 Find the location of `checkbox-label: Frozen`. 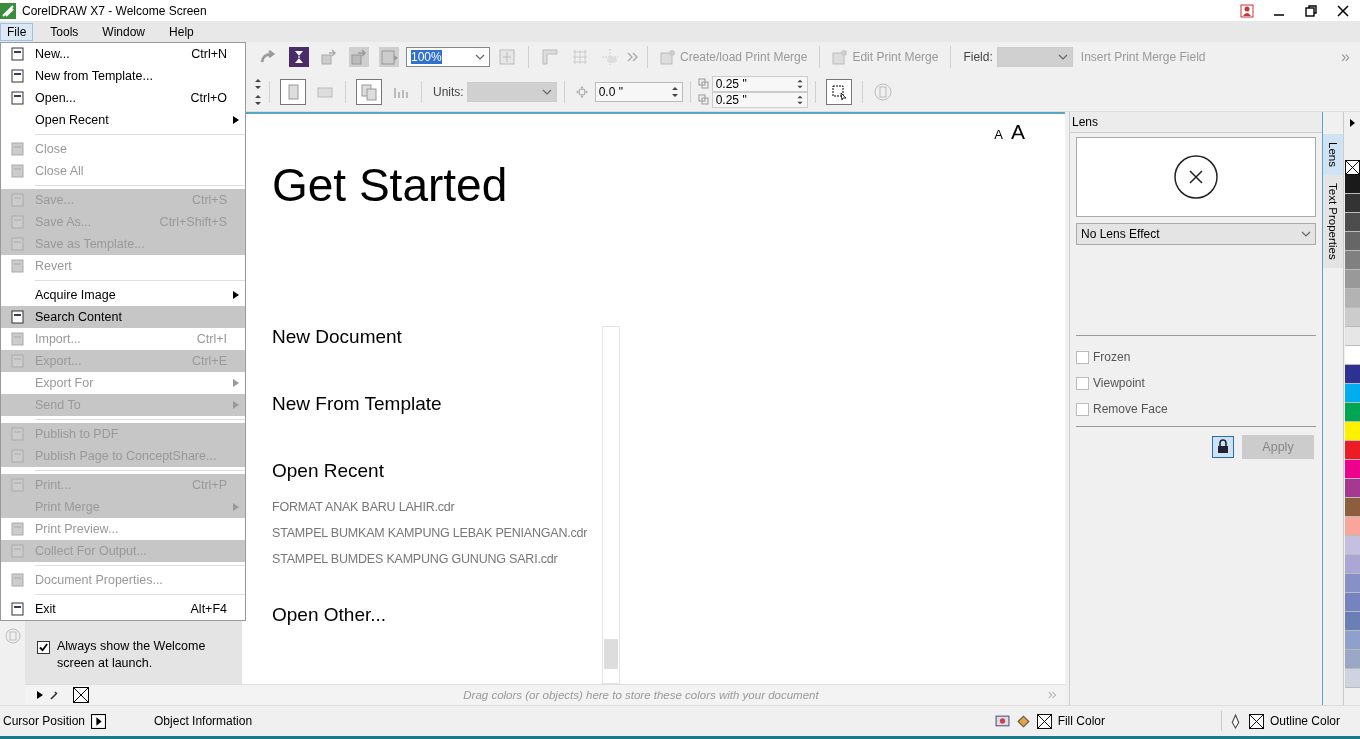

checkbox-label: Frozen is located at coordinates (1112, 357).